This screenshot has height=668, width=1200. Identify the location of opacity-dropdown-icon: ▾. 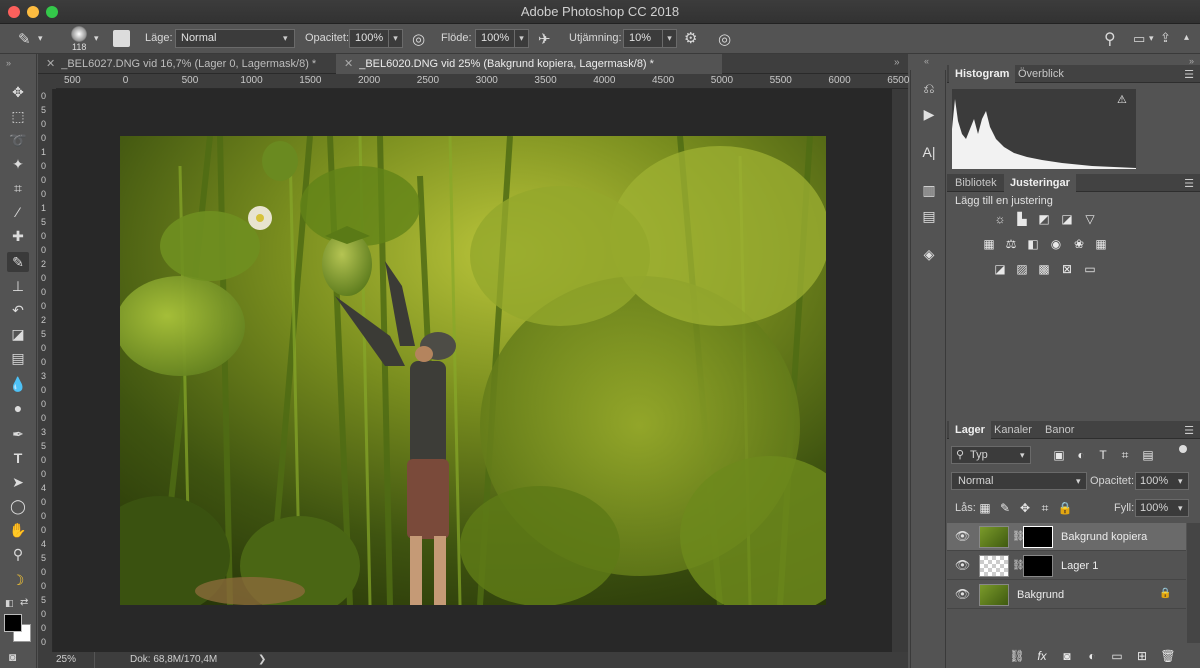
(395, 38).